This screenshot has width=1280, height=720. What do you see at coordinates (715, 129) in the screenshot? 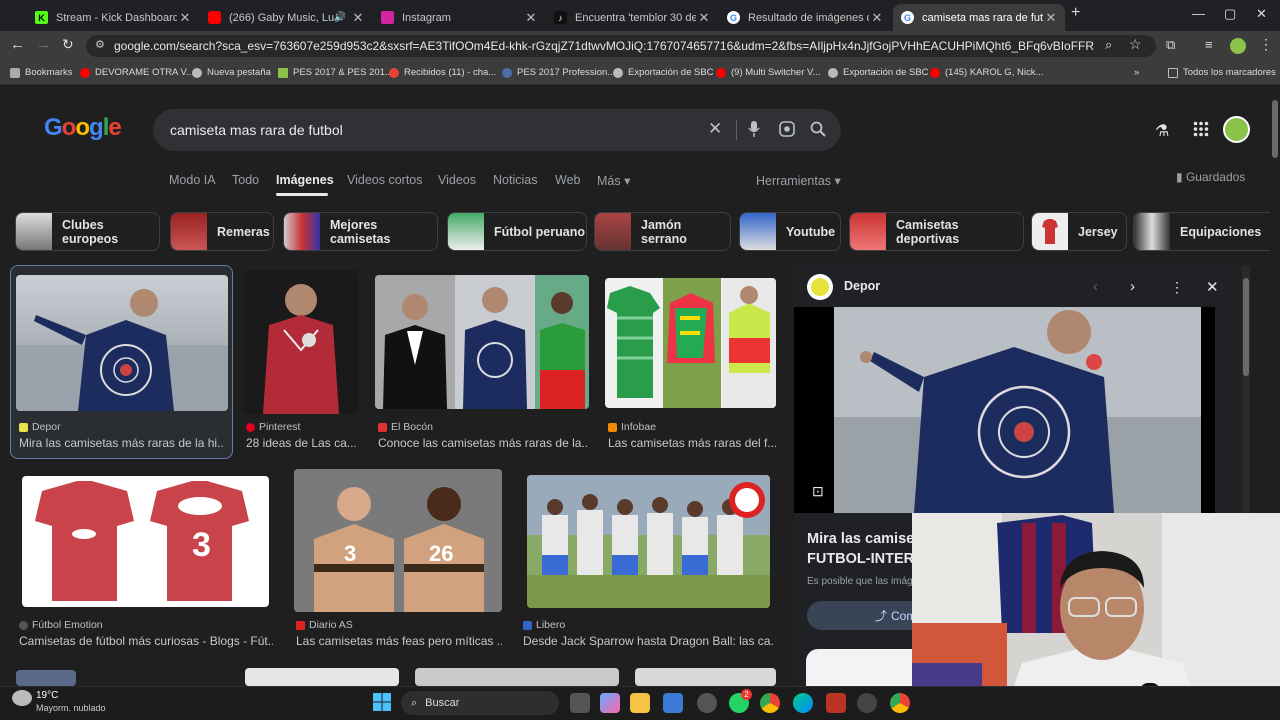
I see `clear-search-icon: ✕` at bounding box center [715, 129].